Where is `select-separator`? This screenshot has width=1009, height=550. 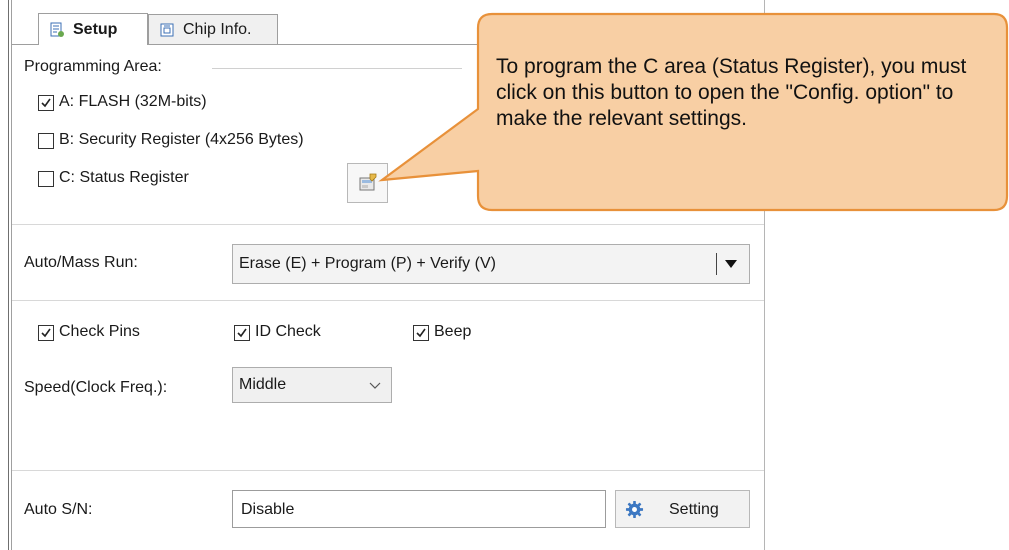 select-separator is located at coordinates (716, 264).